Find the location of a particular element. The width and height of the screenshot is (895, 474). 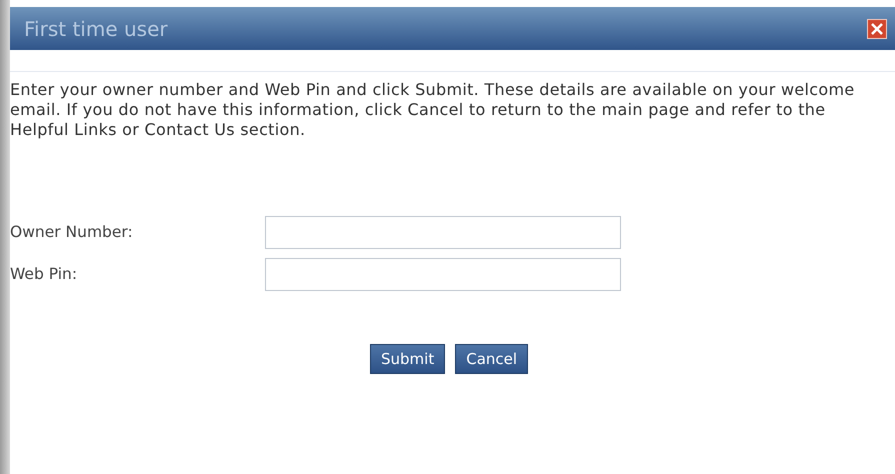

window-title: First time user is located at coordinates (96, 29).